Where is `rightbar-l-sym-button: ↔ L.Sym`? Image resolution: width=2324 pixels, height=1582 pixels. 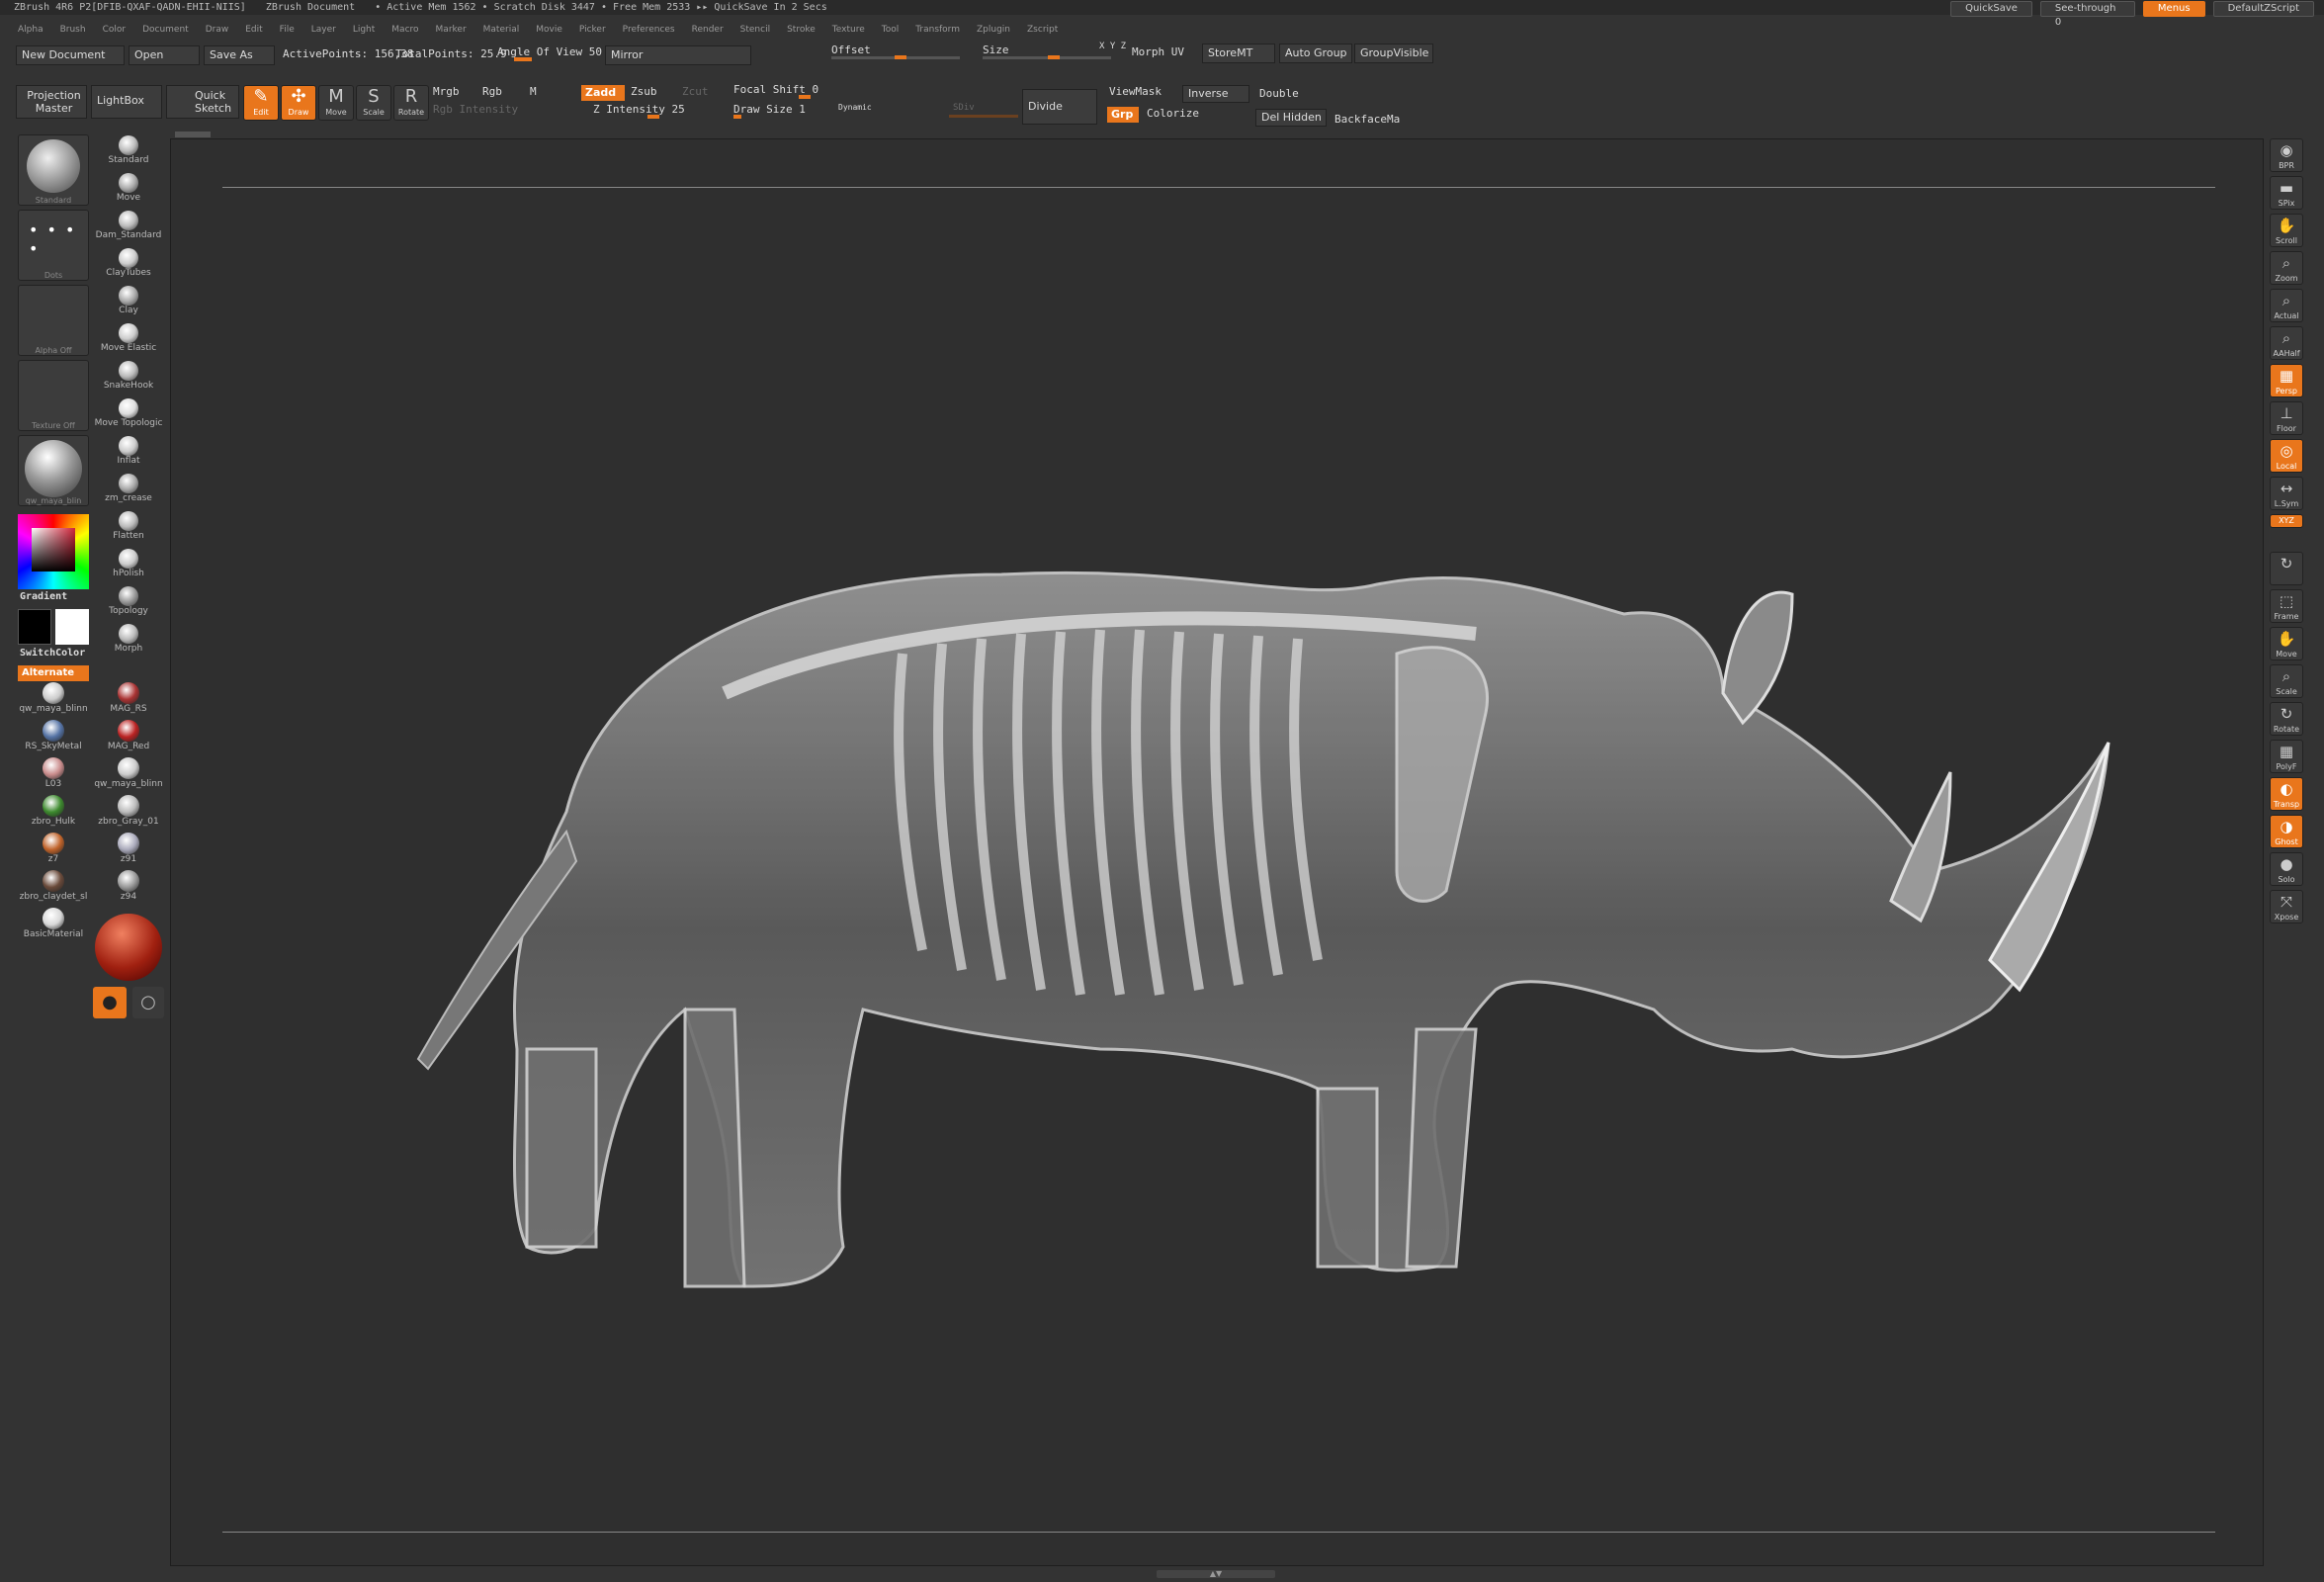
rightbar-l-sym-button: ↔ L.Sym is located at coordinates (2286, 493).